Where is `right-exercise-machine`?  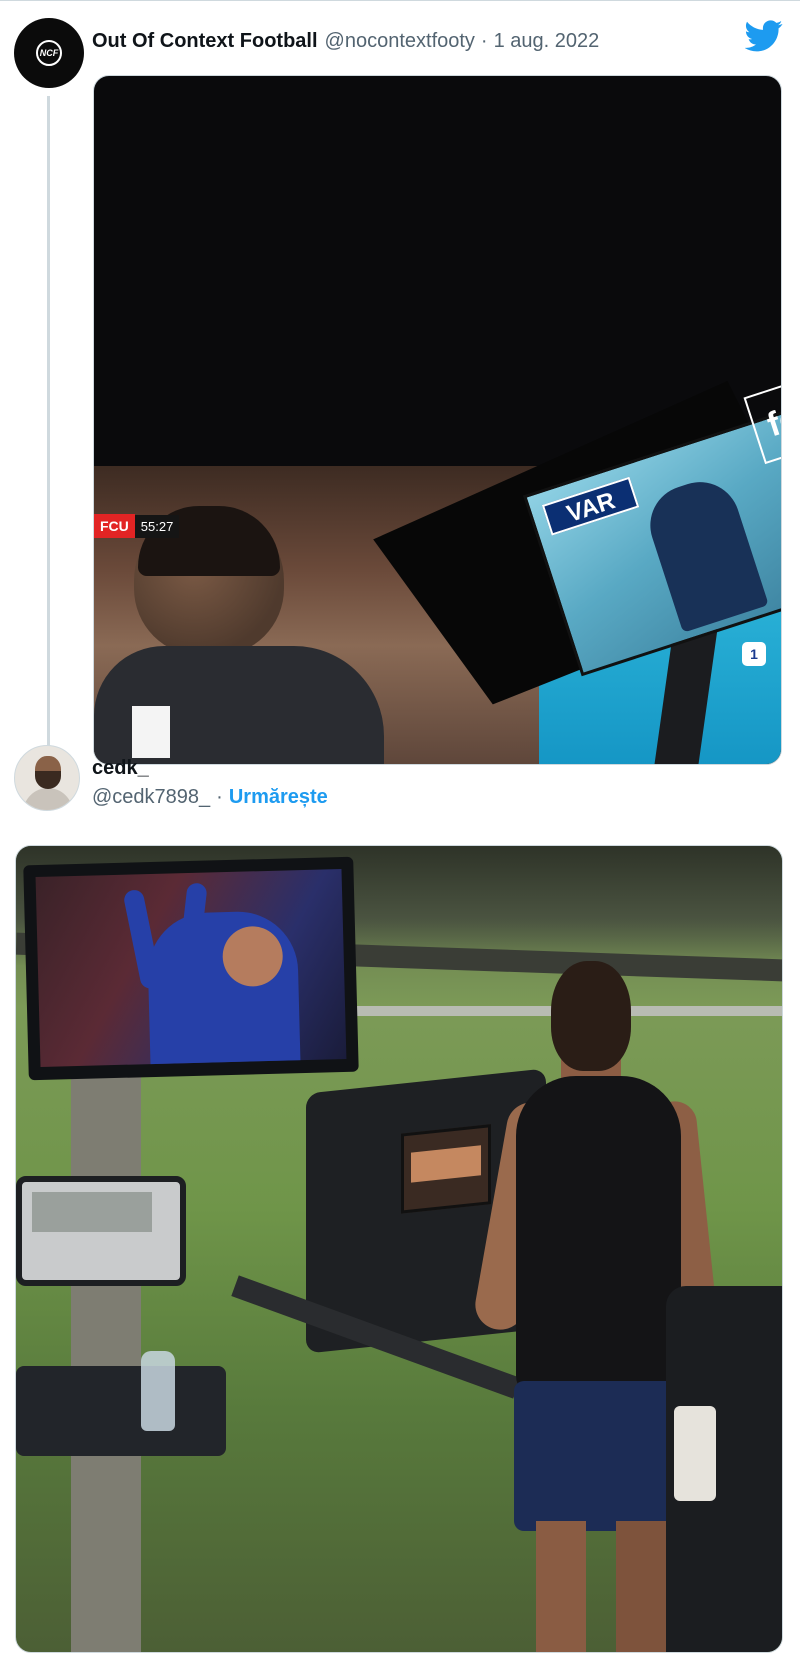 right-exercise-machine is located at coordinates (724, 1469).